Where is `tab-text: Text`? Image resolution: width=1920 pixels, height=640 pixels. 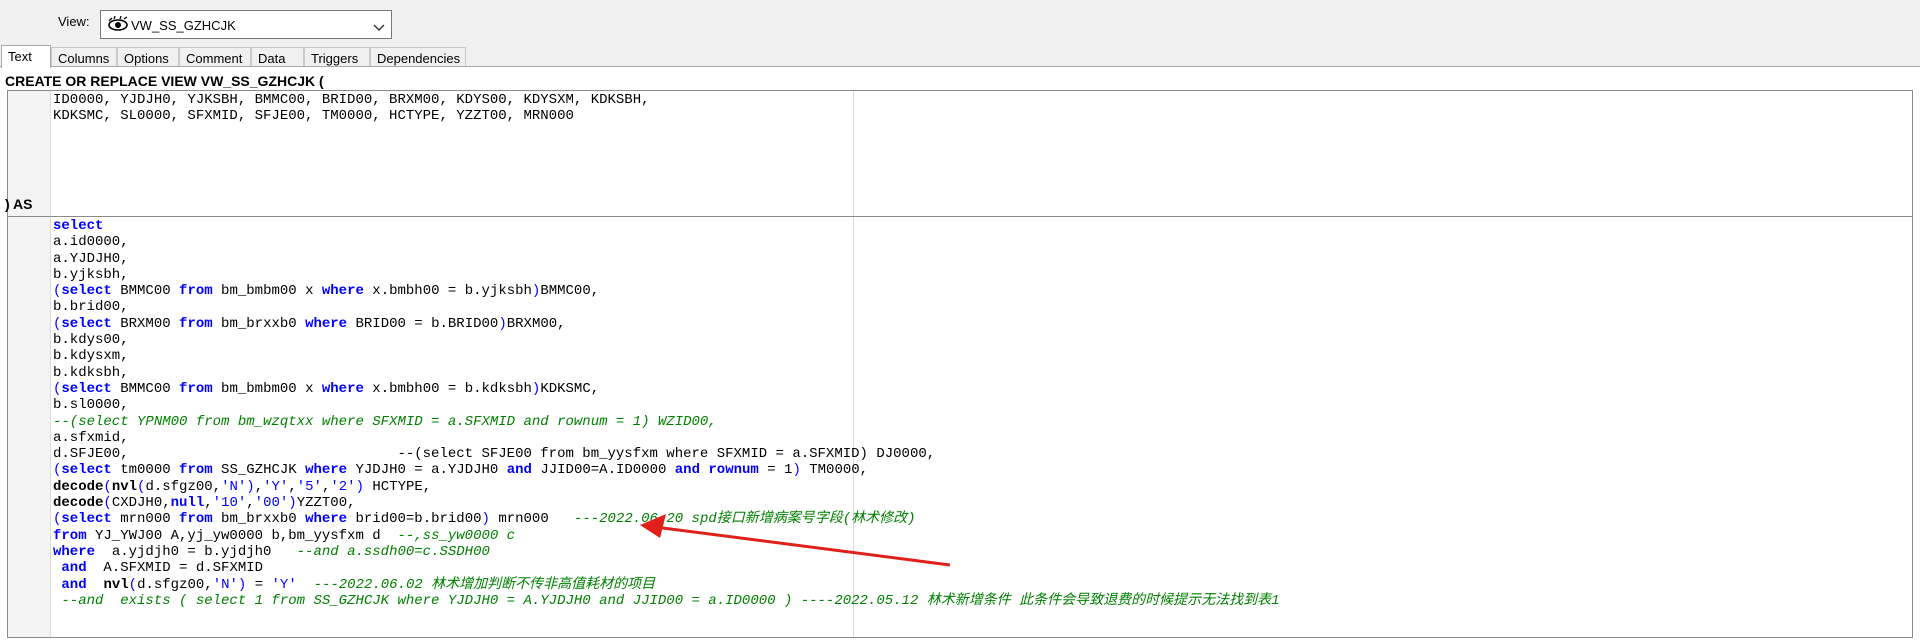
tab-text: Text is located at coordinates (26, 56).